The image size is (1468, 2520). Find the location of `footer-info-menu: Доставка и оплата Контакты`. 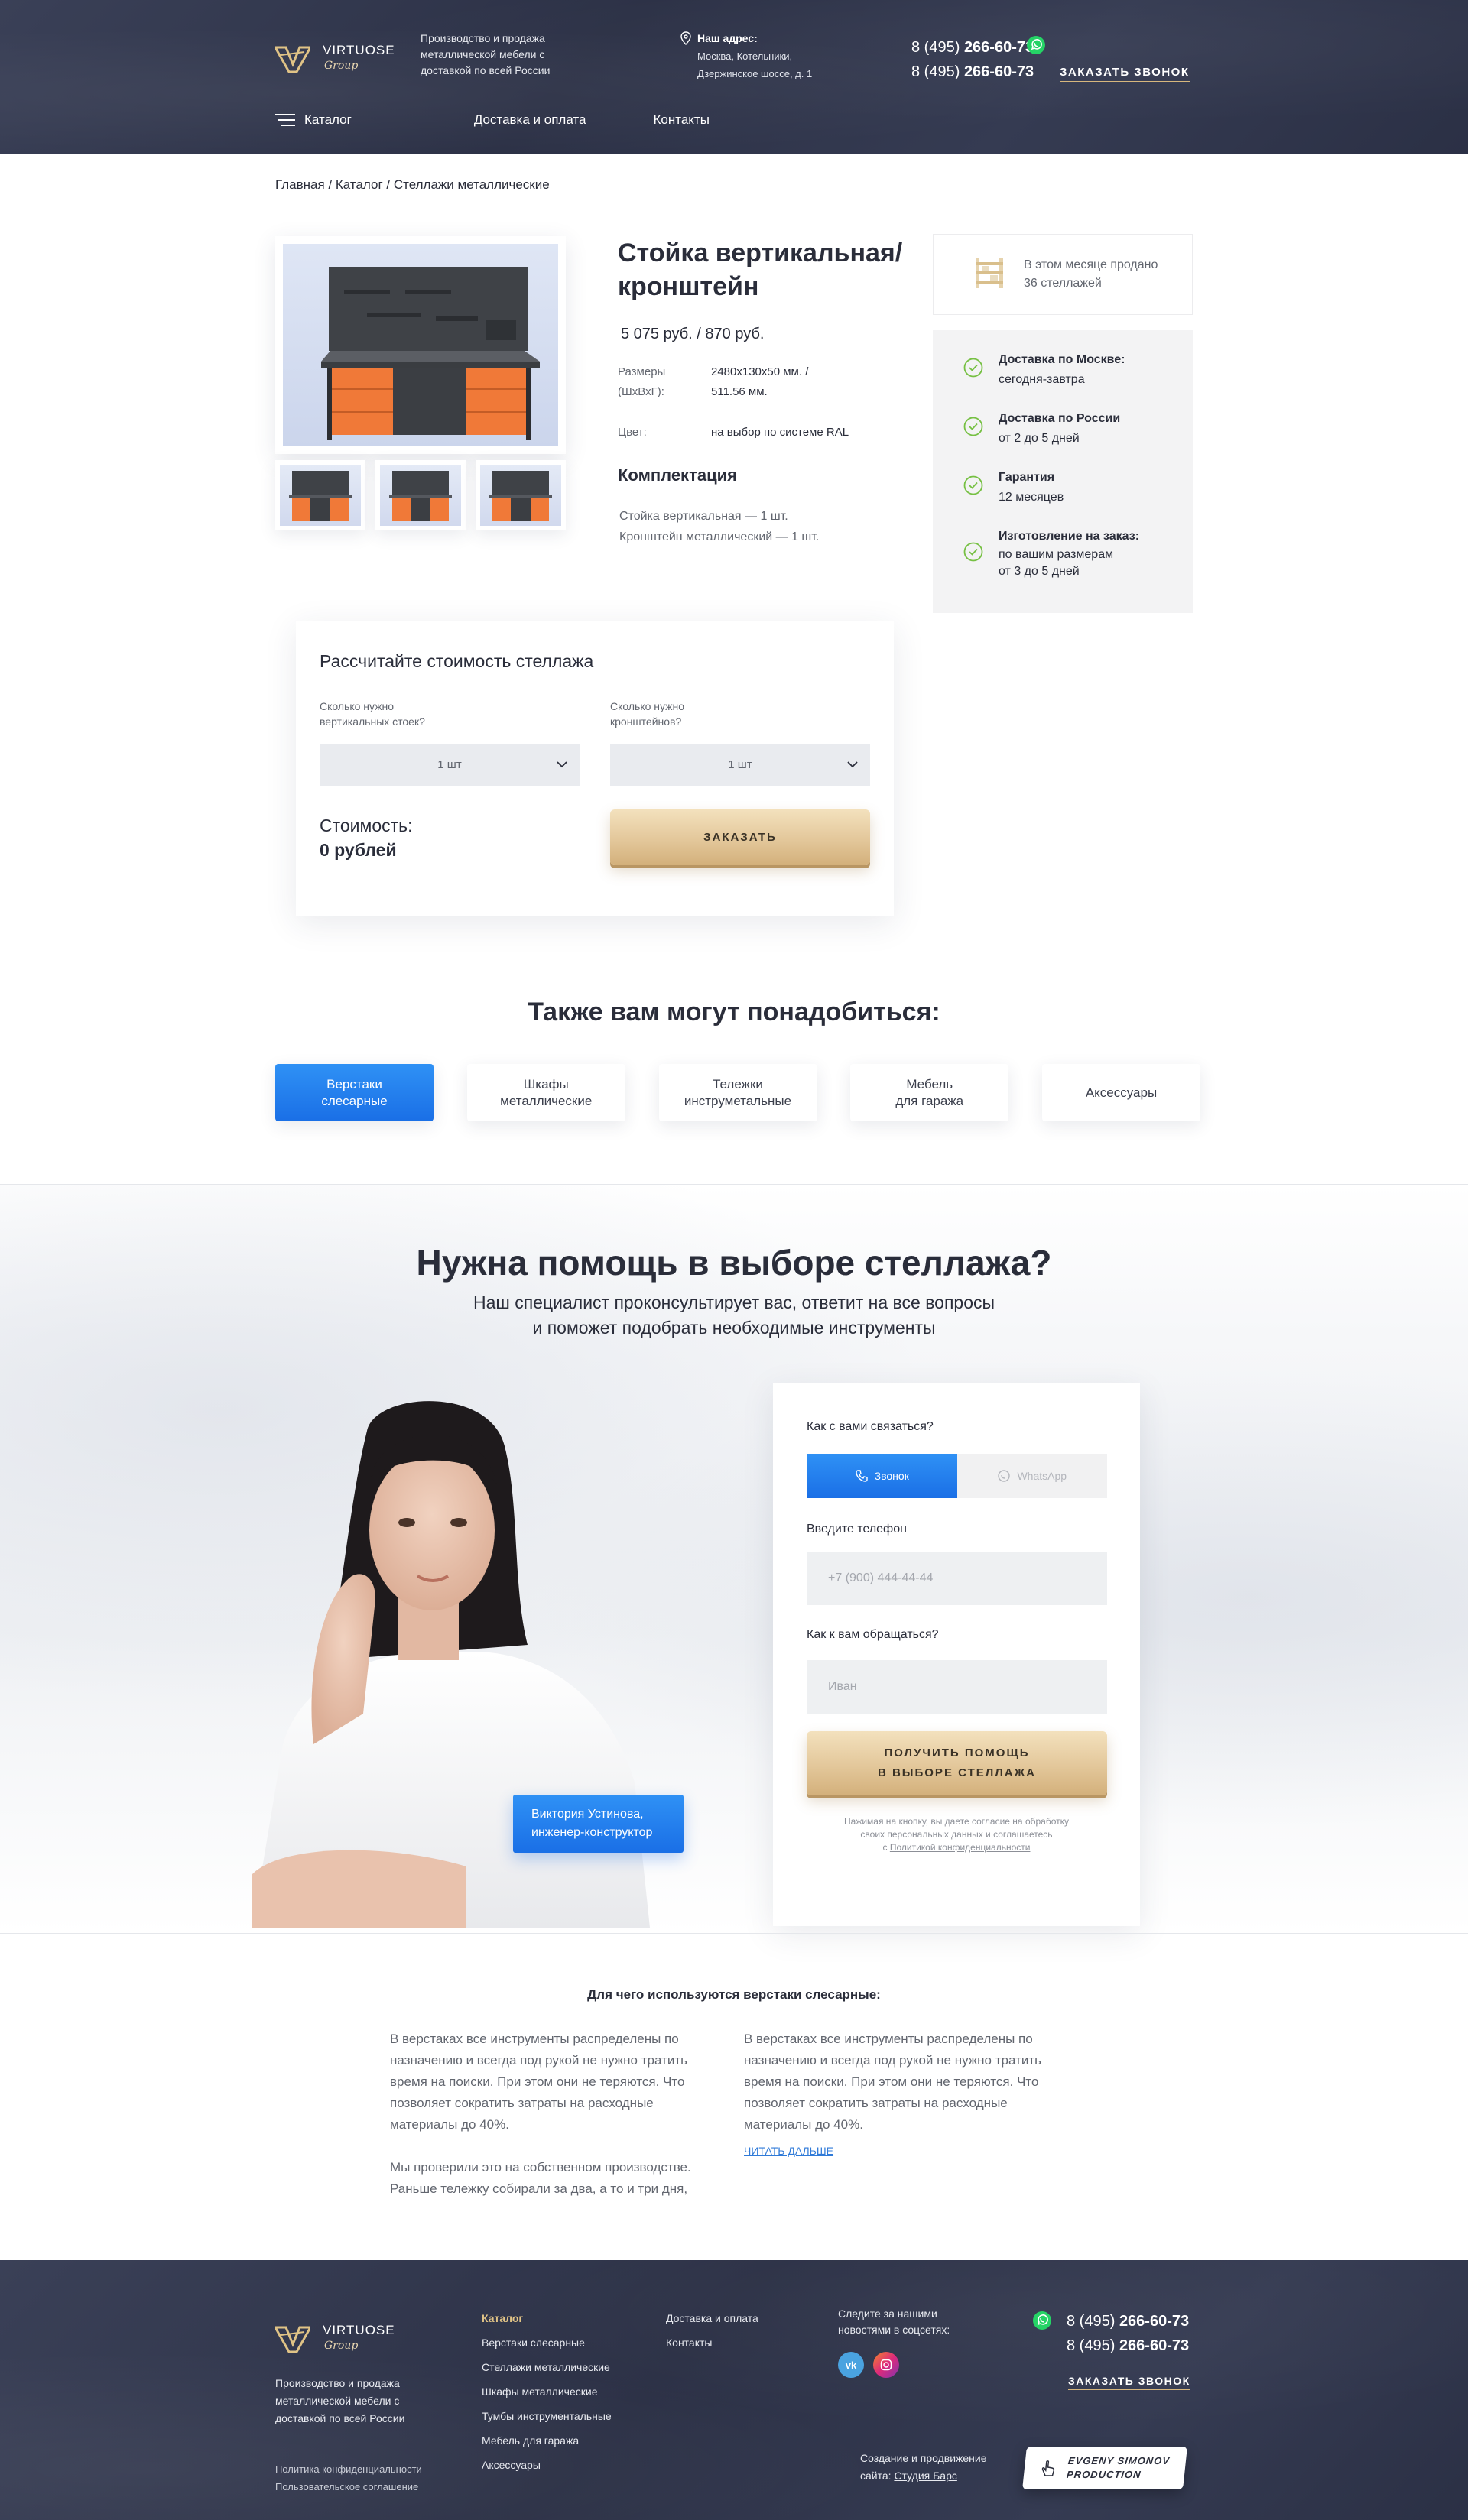

footer-info-menu: Доставка и оплата Контакты is located at coordinates (712, 2330).